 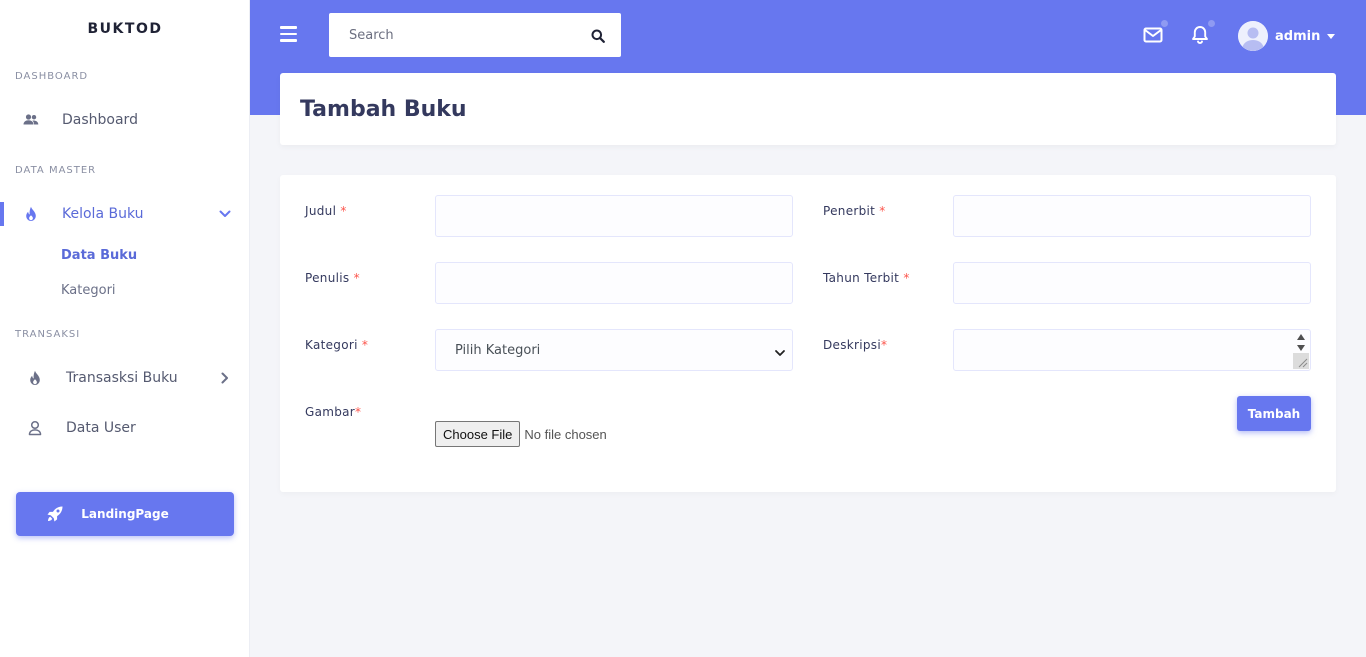 I want to click on chevron-right-icon, so click(x=225, y=378).